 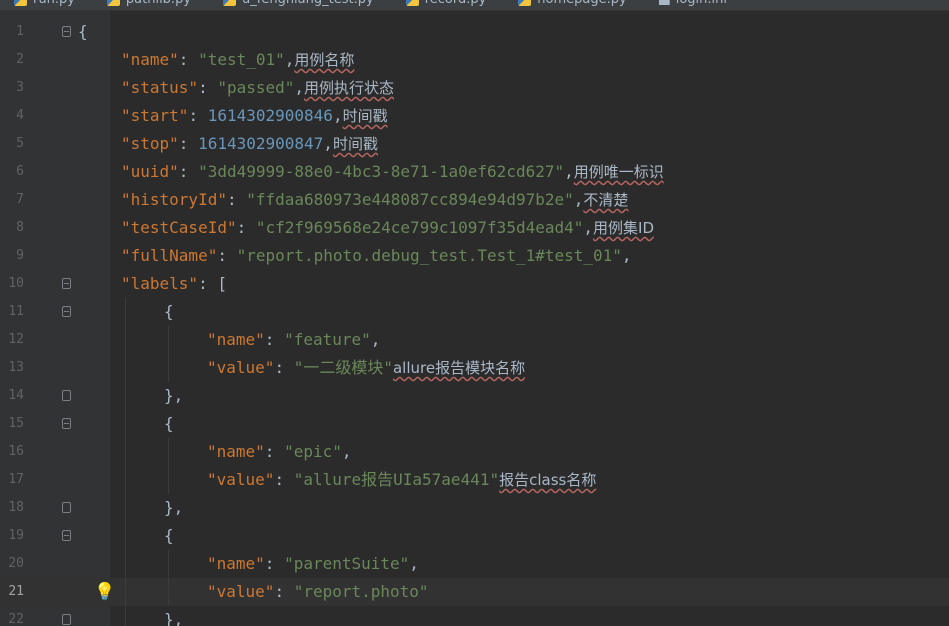 What do you see at coordinates (474, 144) in the screenshot?
I see `code-line: 5 "stop": 1614302900847,时间戳` at bounding box center [474, 144].